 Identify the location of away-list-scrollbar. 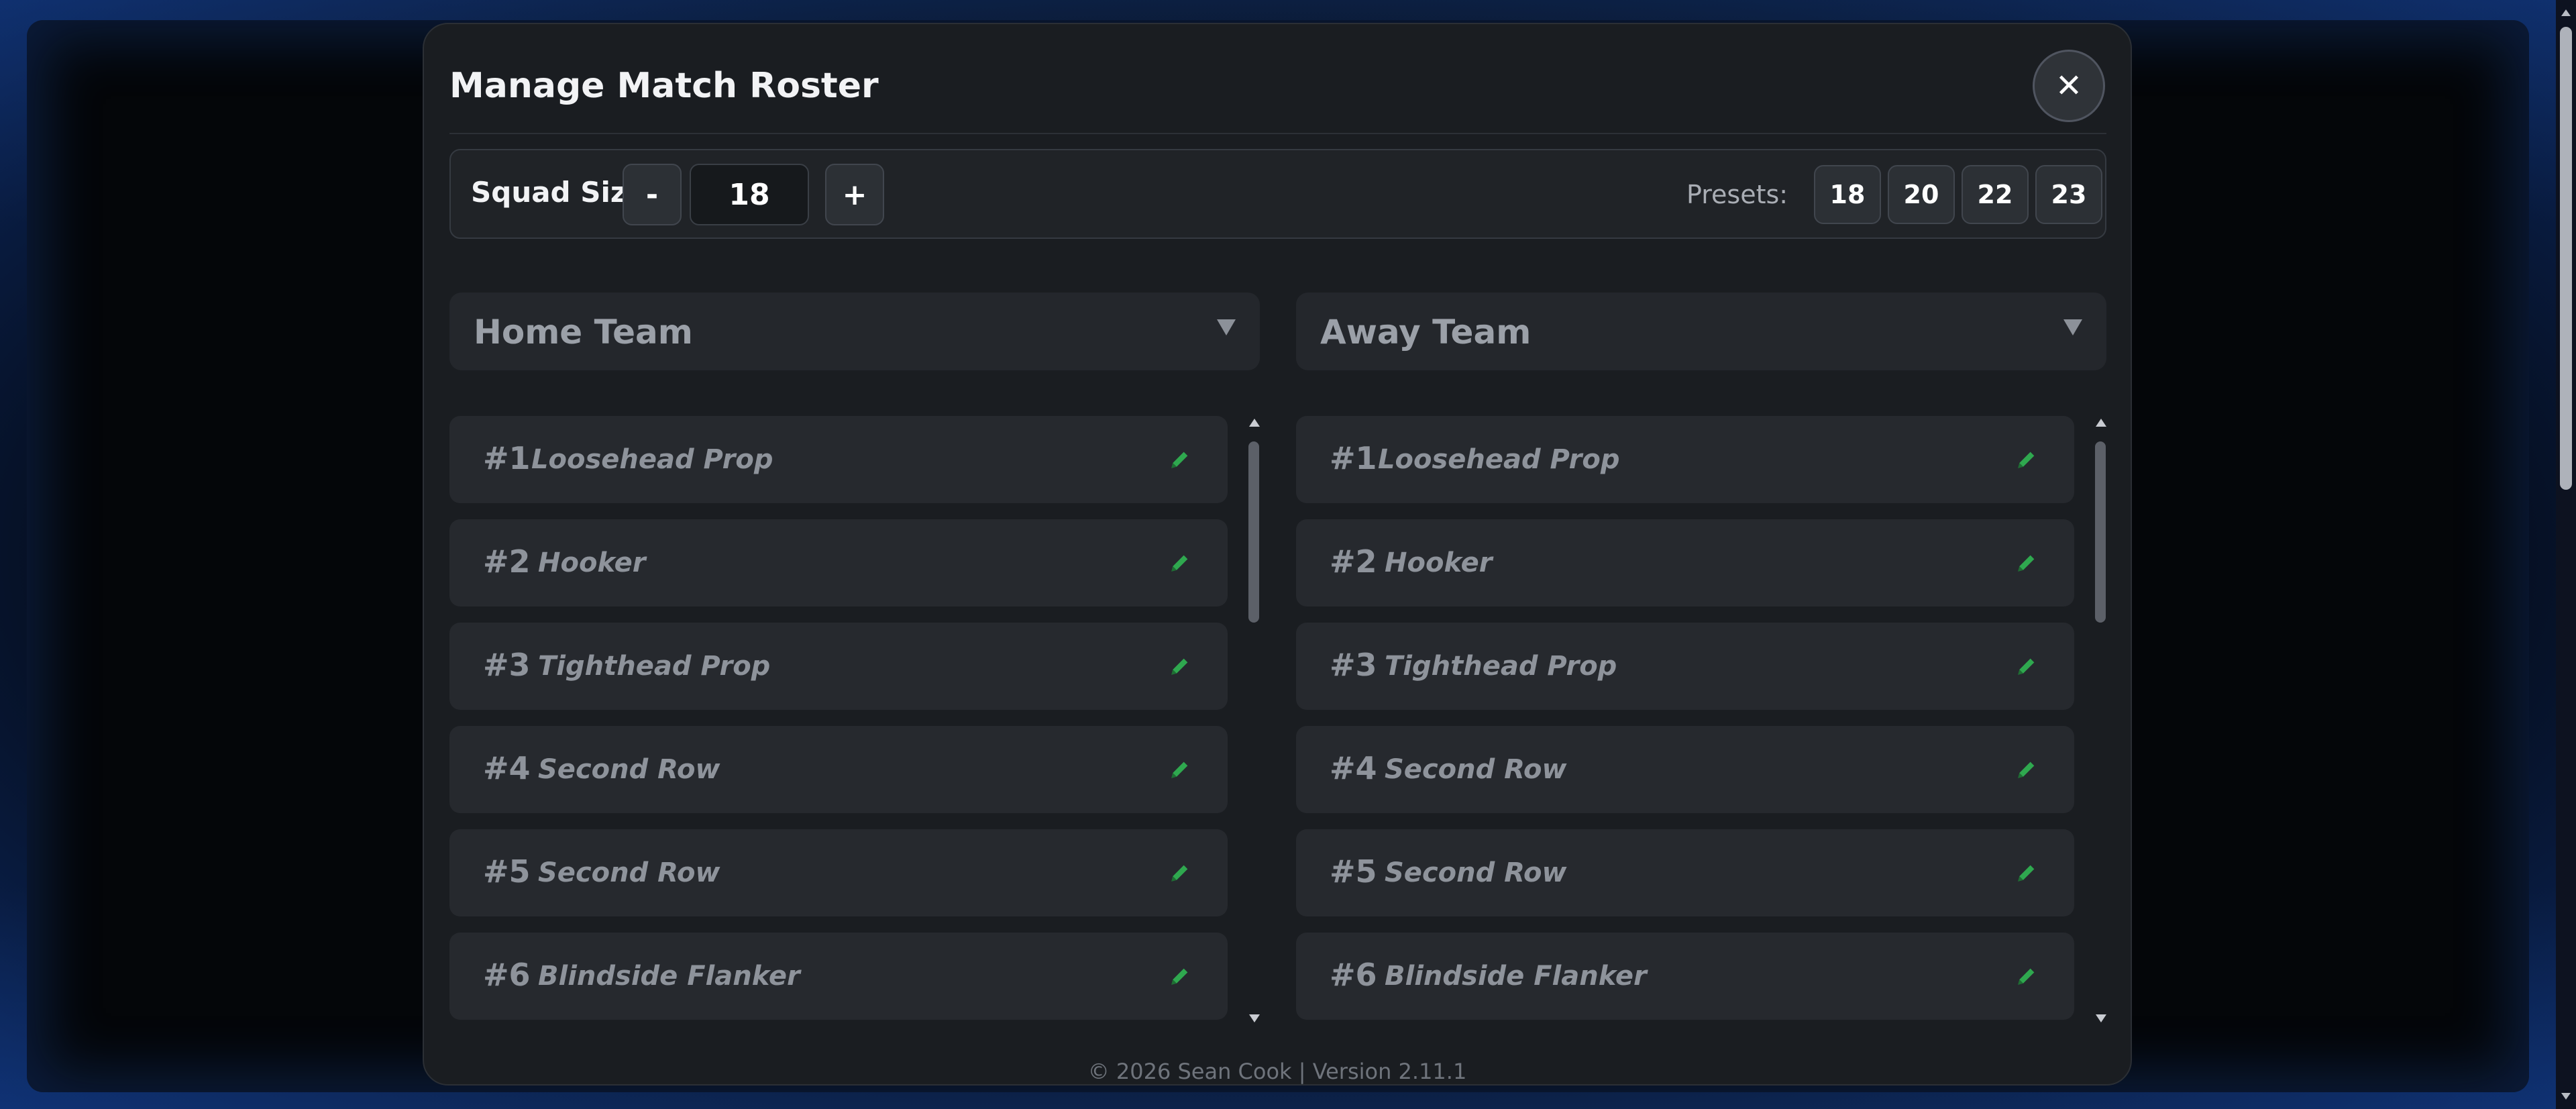
(2101, 721).